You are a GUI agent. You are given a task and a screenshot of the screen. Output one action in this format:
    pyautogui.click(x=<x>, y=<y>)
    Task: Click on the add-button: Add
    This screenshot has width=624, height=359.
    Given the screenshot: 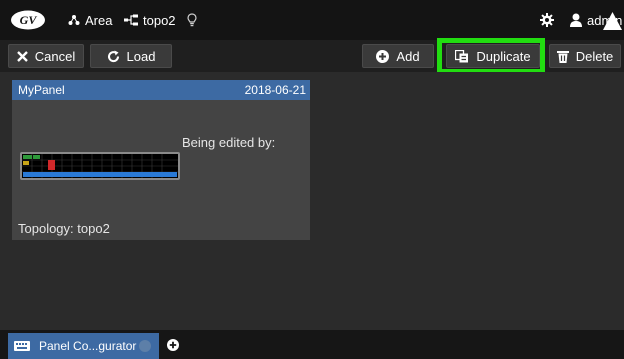 What is the action you would take?
    pyautogui.click(x=398, y=56)
    